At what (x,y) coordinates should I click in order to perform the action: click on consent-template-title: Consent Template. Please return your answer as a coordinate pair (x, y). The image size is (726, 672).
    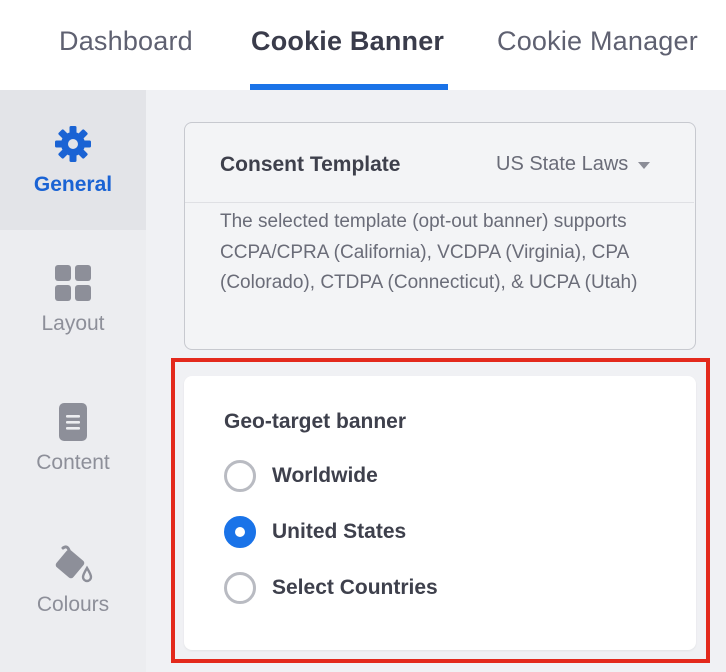
    Looking at the image, I should click on (310, 164).